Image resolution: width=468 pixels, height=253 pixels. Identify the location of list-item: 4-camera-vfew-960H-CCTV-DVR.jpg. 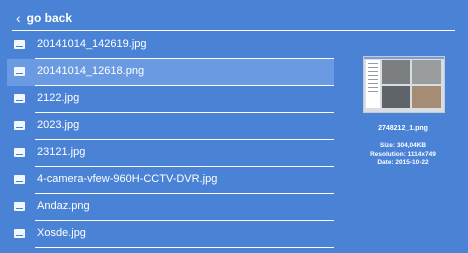
(170, 180).